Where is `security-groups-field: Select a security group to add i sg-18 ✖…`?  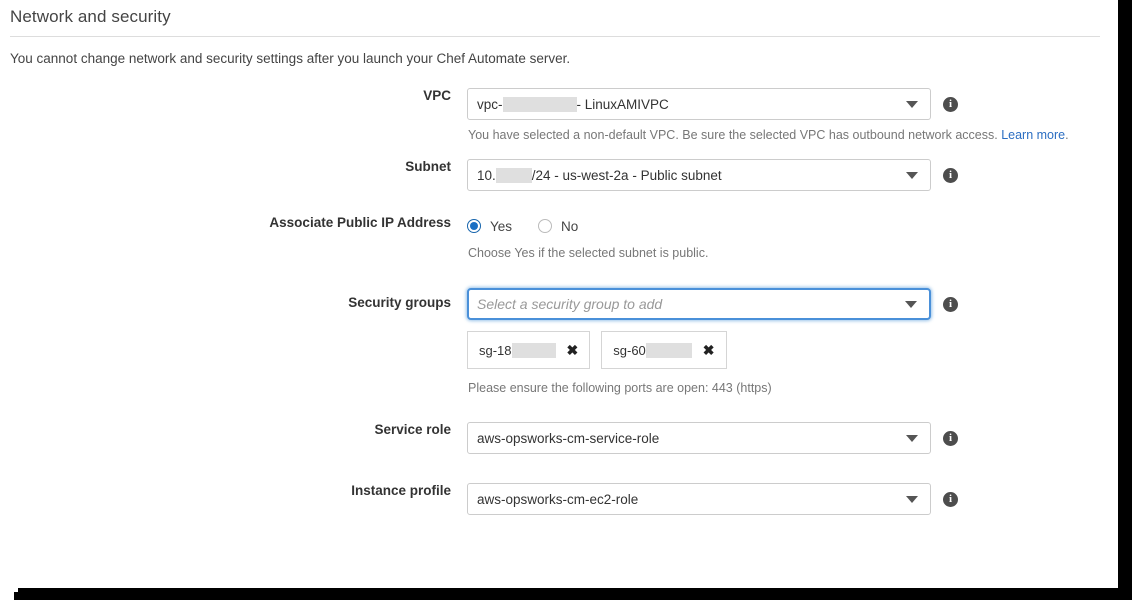 security-groups-field: Select a security group to add i sg-18 ✖… is located at coordinates (788, 341).